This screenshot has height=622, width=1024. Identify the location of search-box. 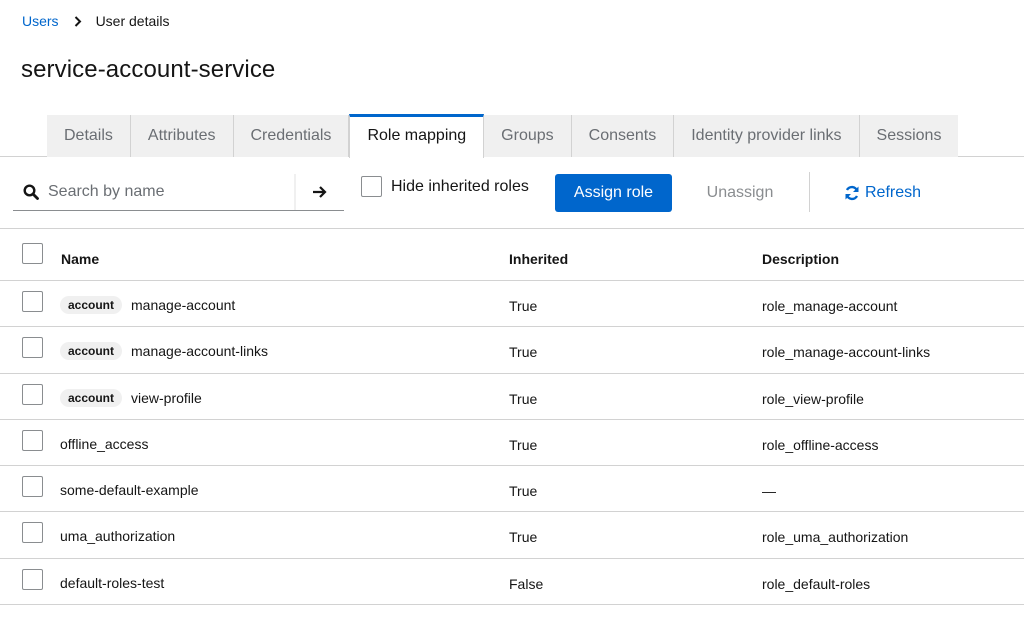
(154, 192).